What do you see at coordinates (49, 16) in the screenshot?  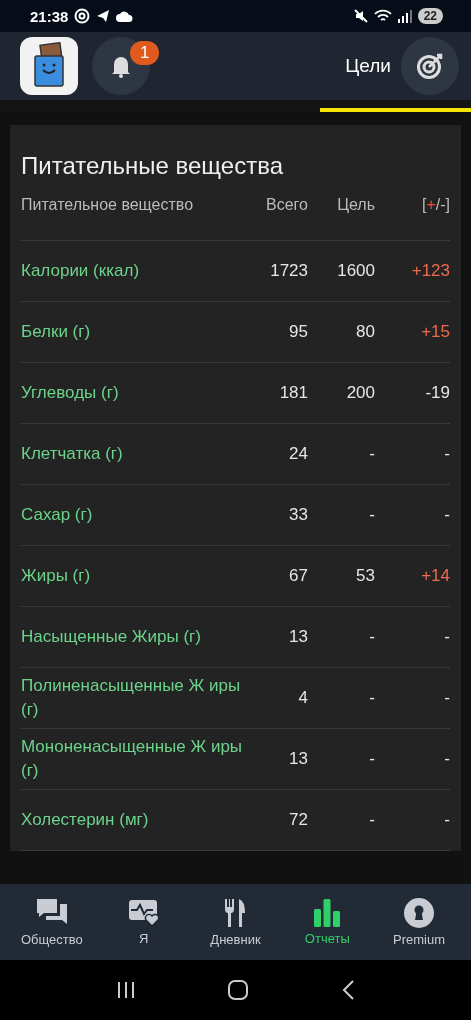 I see `status-time: 21:38` at bounding box center [49, 16].